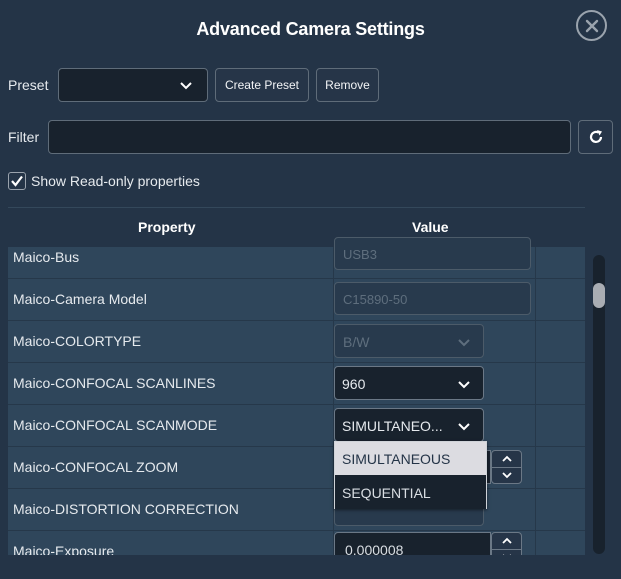 This screenshot has width=621, height=579. Describe the element at coordinates (356, 342) in the screenshot. I see `select-value: B/W` at that location.